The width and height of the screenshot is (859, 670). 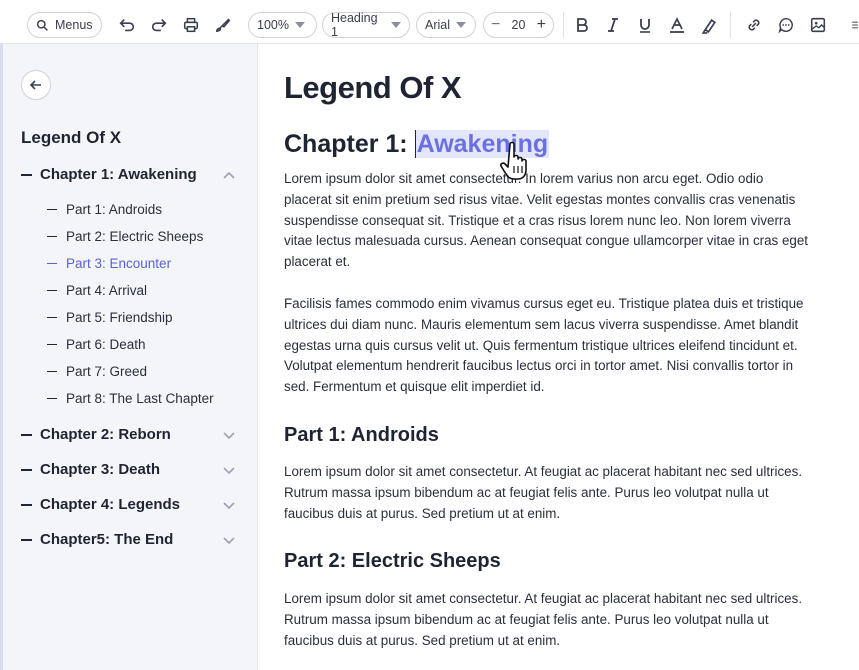 I want to click on bold-icon, so click(x=582, y=25).